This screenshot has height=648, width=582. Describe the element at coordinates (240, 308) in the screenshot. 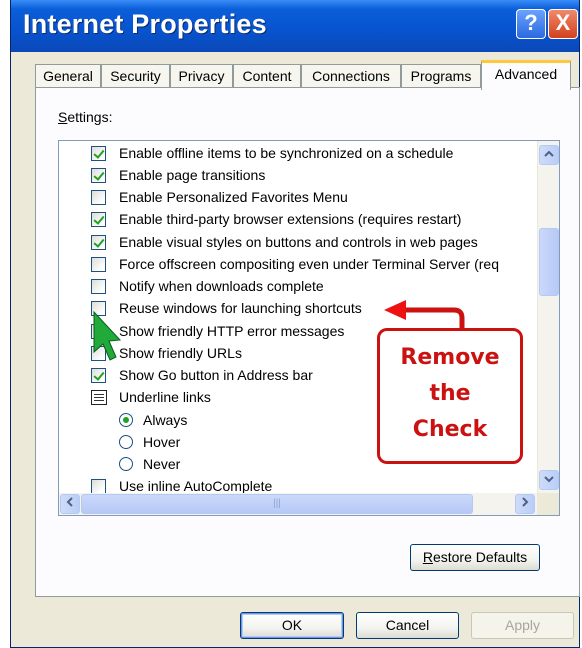

I see `setting-label: Reuse windows for launching shortcuts` at that location.